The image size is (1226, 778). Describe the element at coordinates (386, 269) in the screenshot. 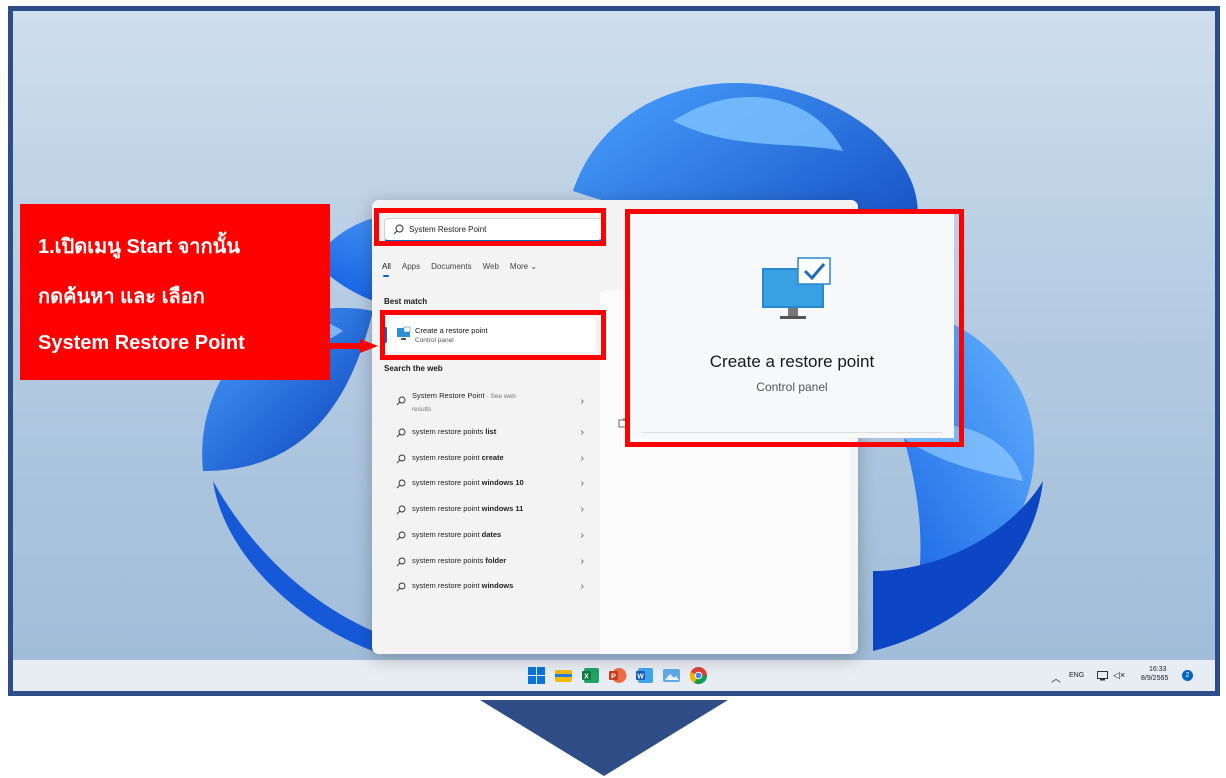

I see `tab-all: All` at that location.